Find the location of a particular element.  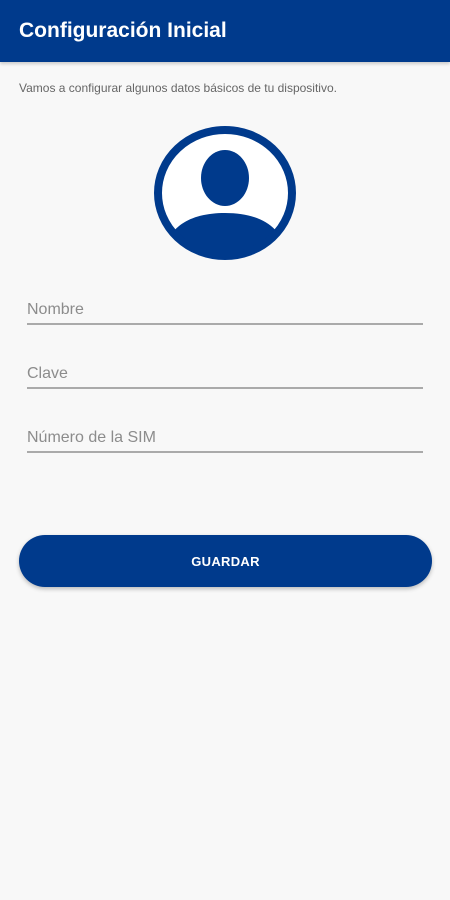

sim-number-input is located at coordinates (225, 438).